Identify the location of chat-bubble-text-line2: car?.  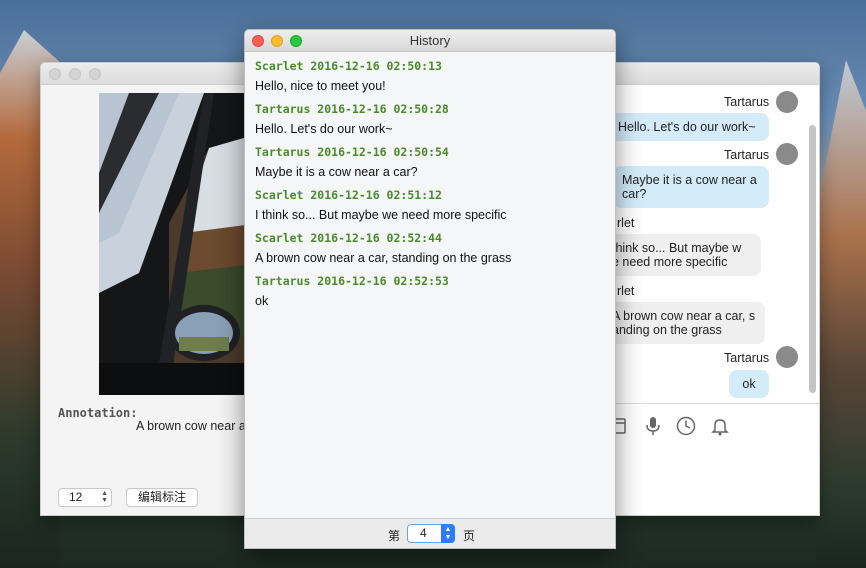
(634, 194).